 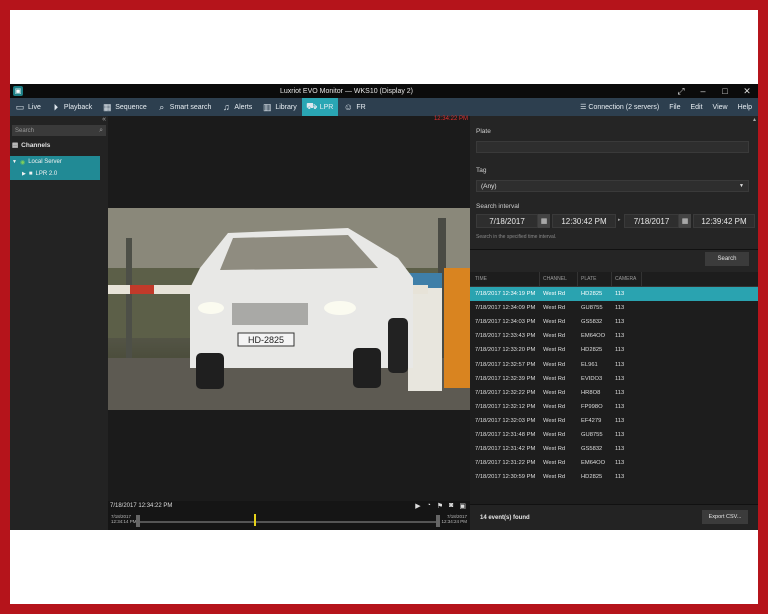 What do you see at coordinates (505, 518) in the screenshot?
I see `events-found: 14 event(s) found` at bounding box center [505, 518].